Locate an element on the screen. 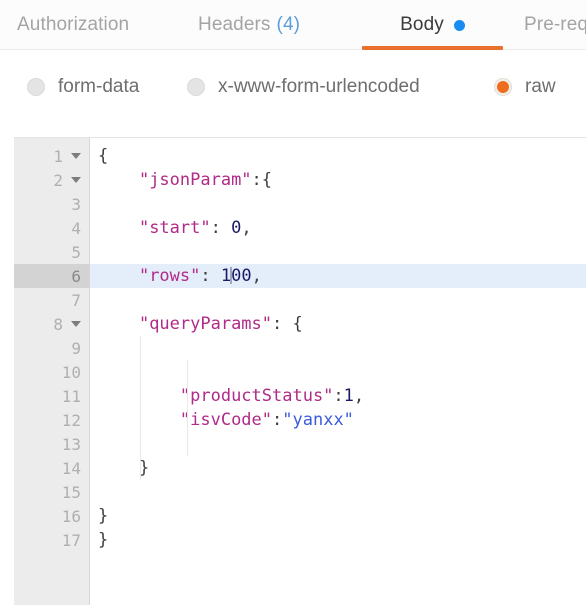  radio-raw: raw is located at coordinates (525, 87).